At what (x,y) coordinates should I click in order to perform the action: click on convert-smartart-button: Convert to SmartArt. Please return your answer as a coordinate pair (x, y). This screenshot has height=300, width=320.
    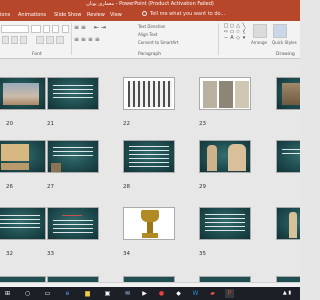
    Looking at the image, I should click on (158, 42).